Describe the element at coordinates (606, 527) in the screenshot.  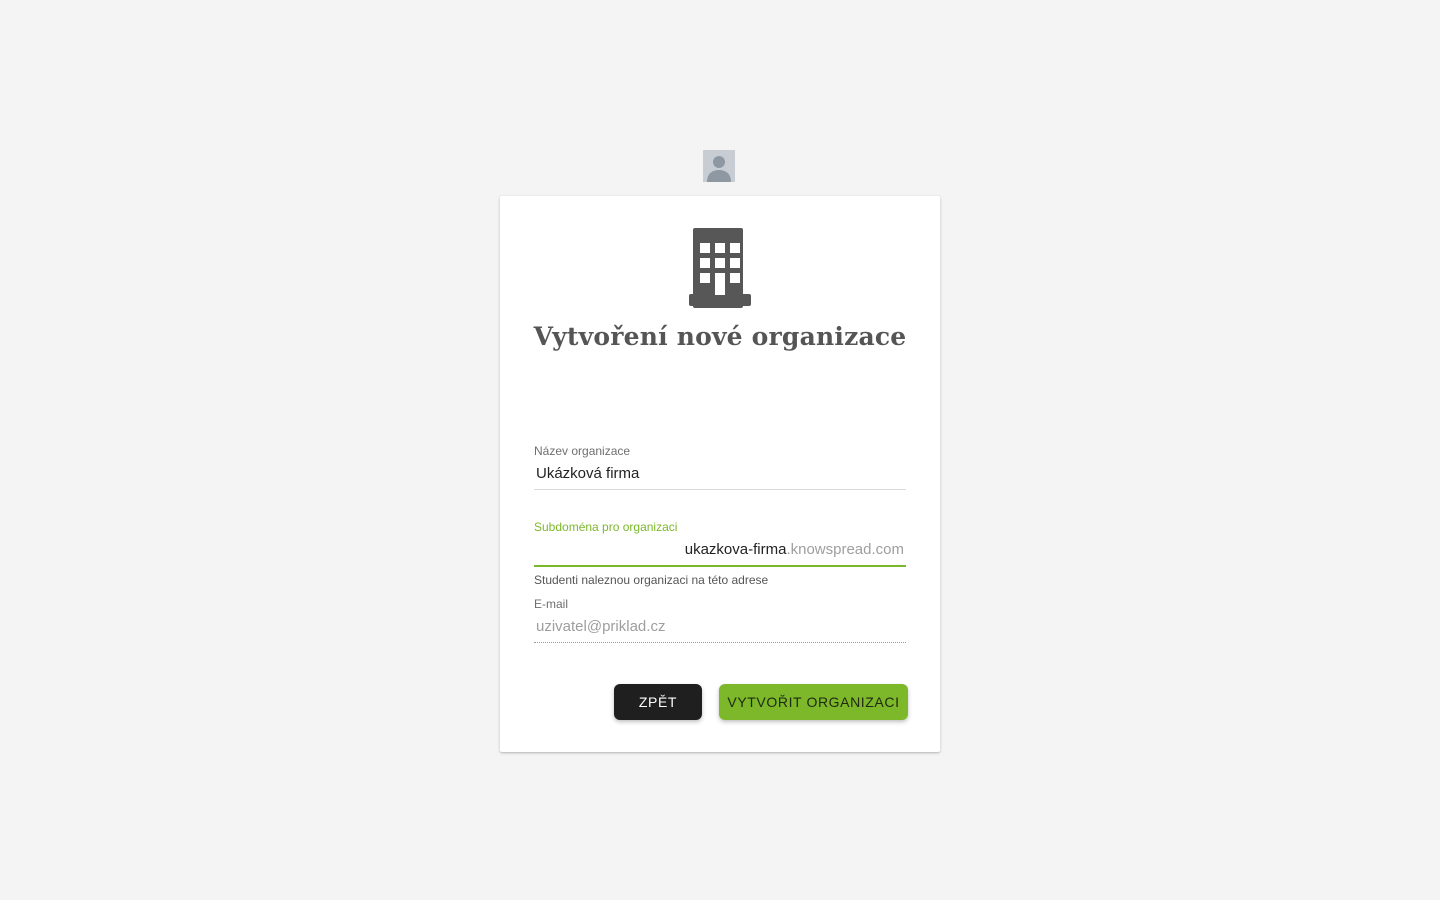
I see `subdomain-label: Subdoména pro organizaci` at that location.